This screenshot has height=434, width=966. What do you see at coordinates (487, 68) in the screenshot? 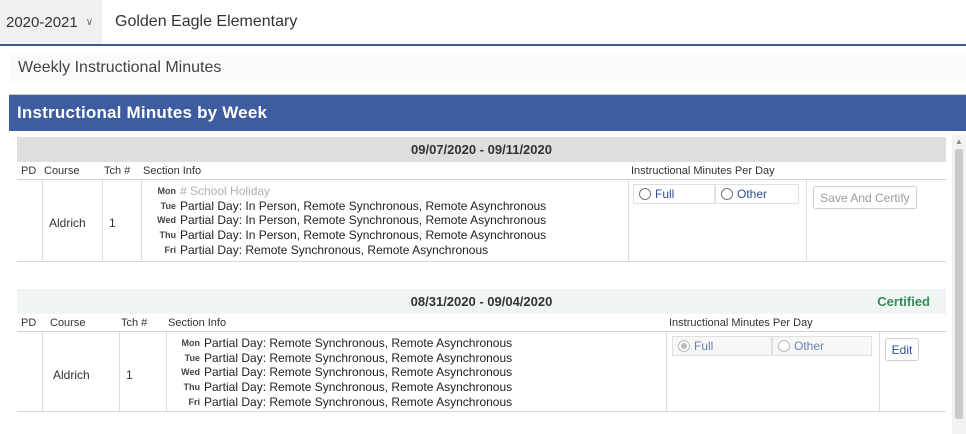
I see `page-title: Weekly Instructional Minutes` at bounding box center [487, 68].